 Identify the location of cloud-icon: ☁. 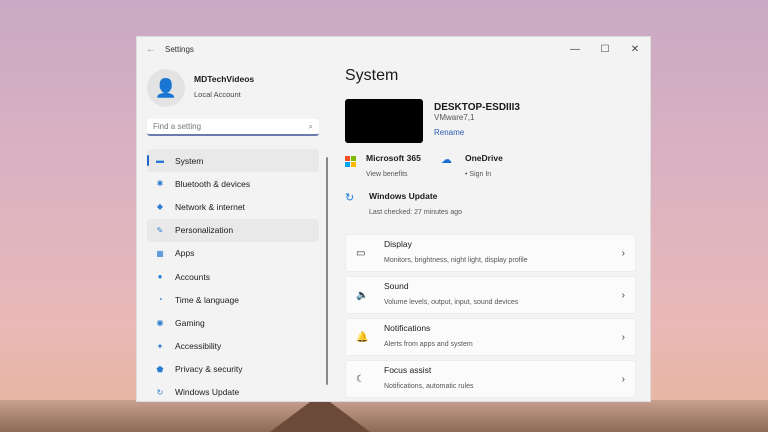
(446, 160).